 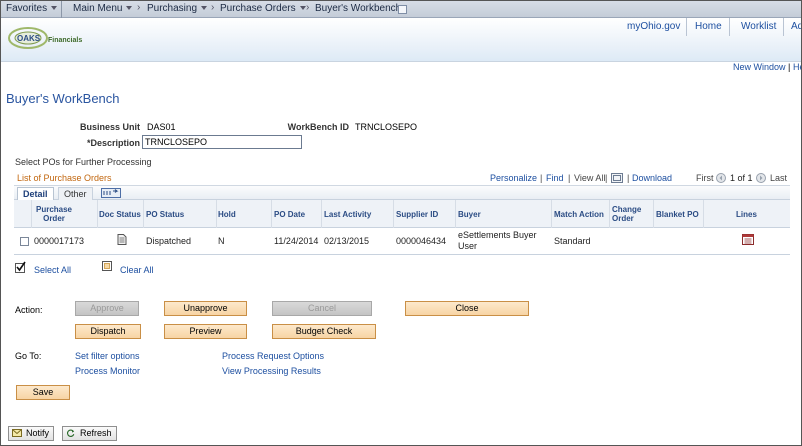 What do you see at coordinates (54, 214) in the screenshot?
I see `column-purchase-order: Purchase Order` at bounding box center [54, 214].